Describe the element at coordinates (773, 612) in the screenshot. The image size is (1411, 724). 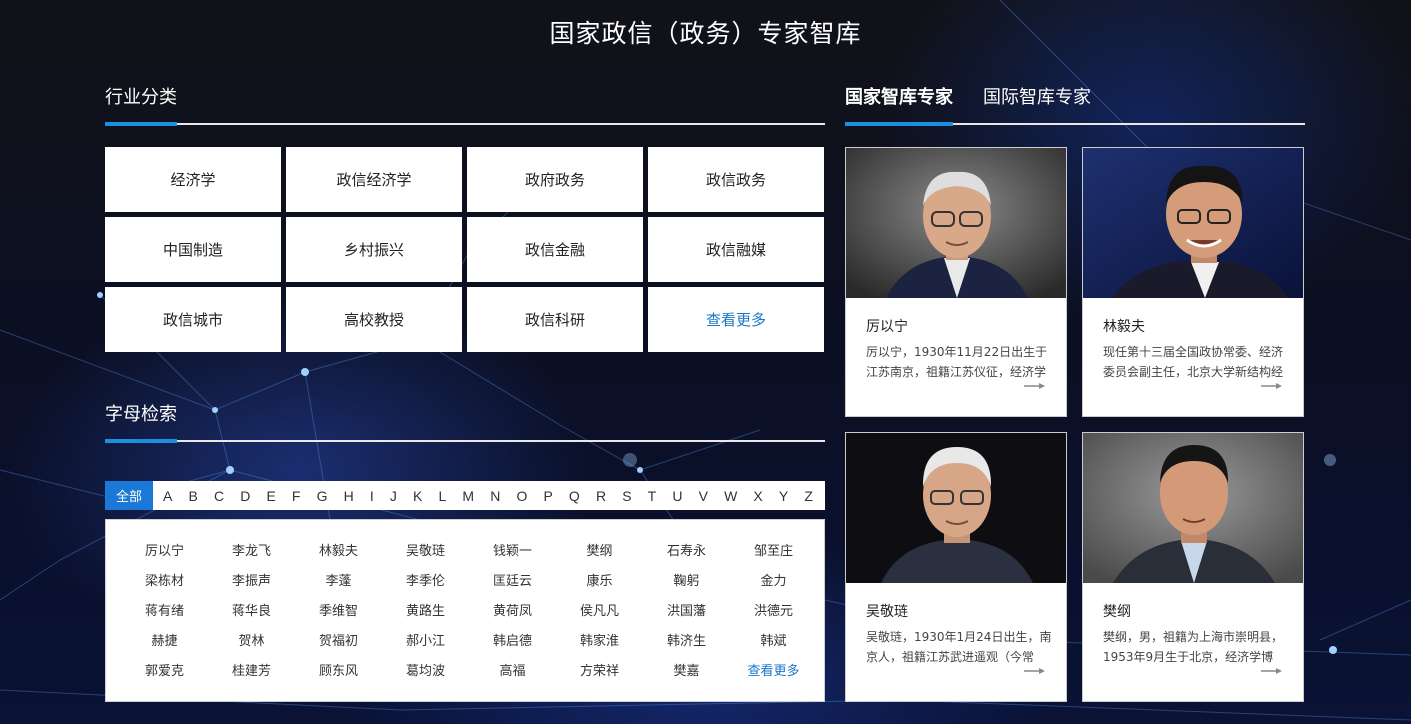
I see `expert-name-link: 洪德元` at that location.